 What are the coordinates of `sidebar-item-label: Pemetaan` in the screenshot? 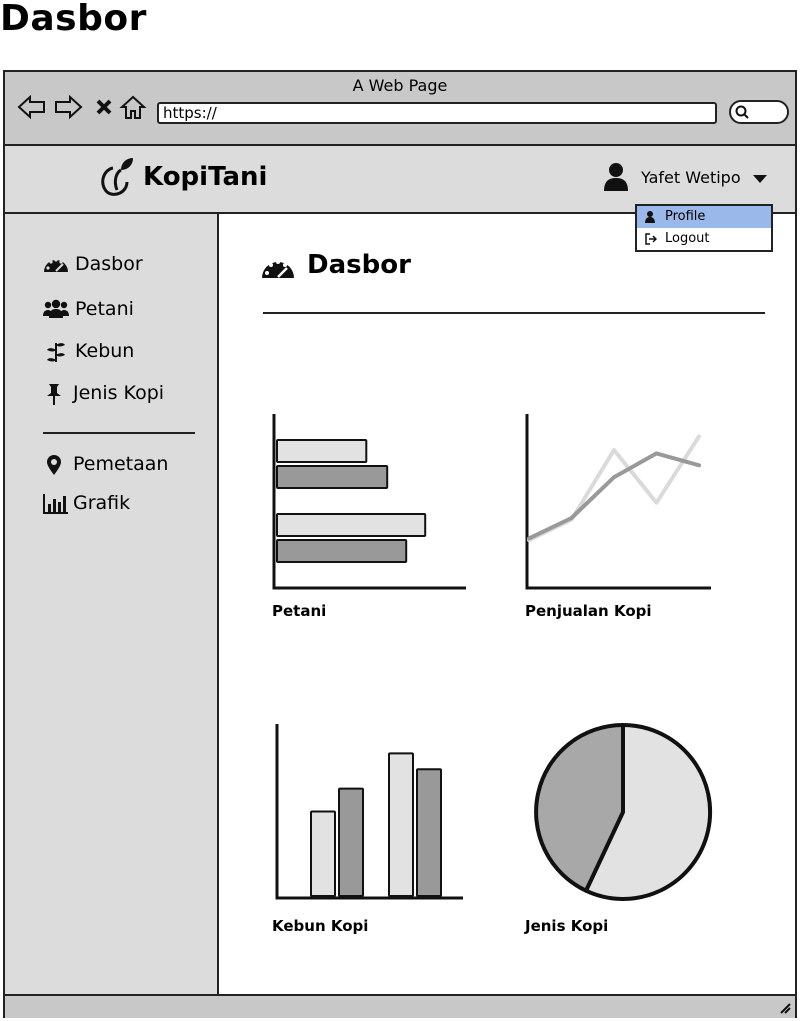 It's located at (121, 464).